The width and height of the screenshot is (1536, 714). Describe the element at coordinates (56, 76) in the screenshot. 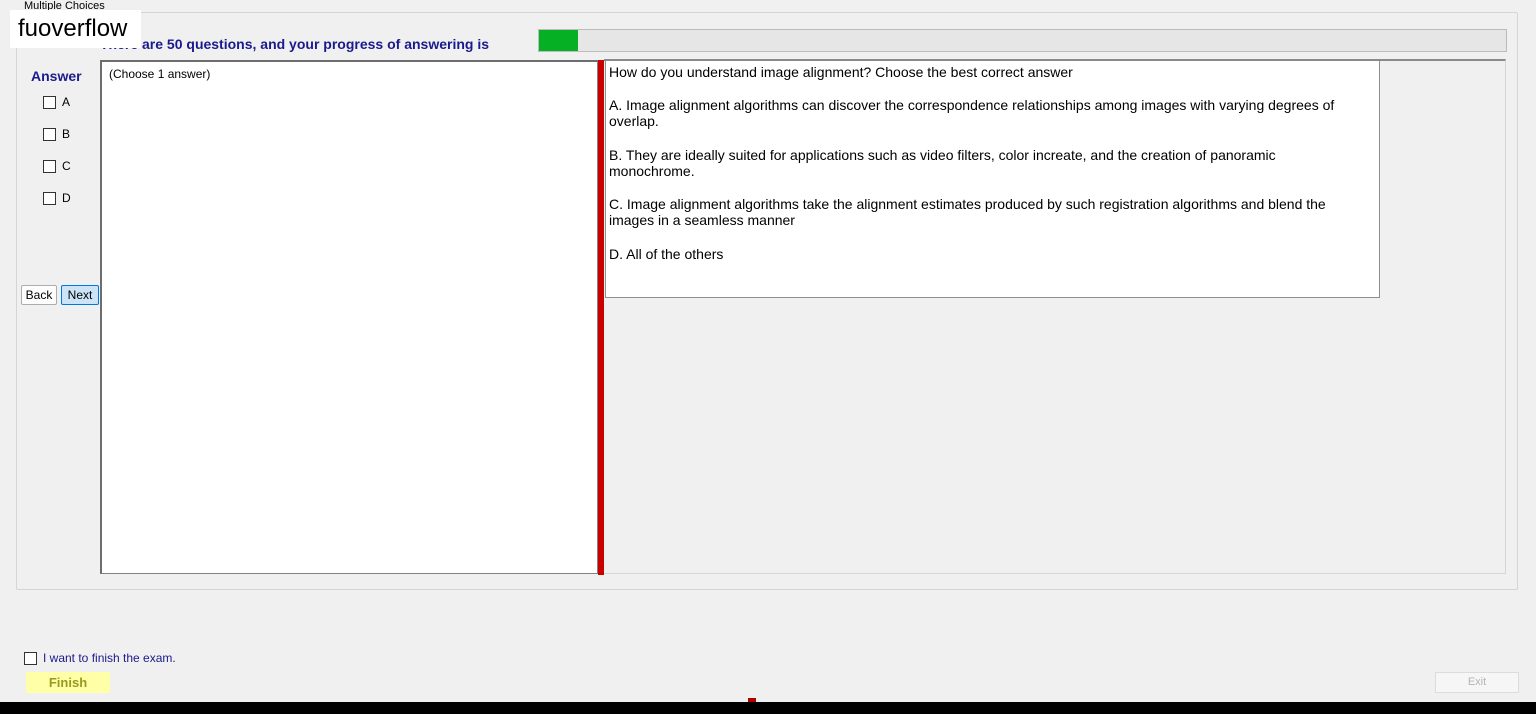

I see `answer-heading: Answer` at that location.